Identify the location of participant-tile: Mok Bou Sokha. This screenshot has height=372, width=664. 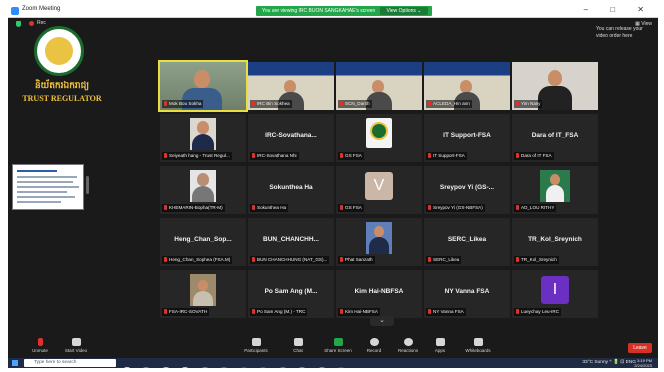
(203, 86).